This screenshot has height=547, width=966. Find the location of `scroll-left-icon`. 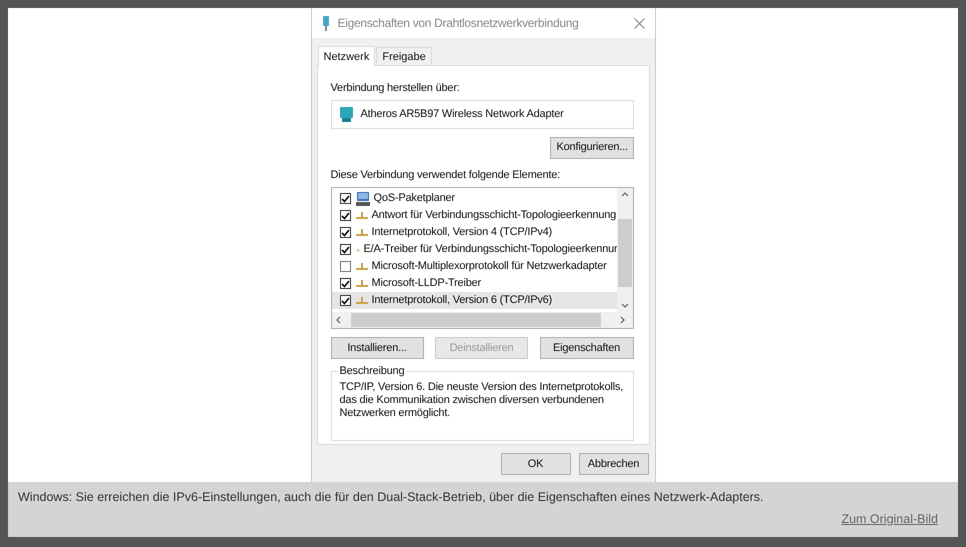

scroll-left-icon is located at coordinates (338, 320).